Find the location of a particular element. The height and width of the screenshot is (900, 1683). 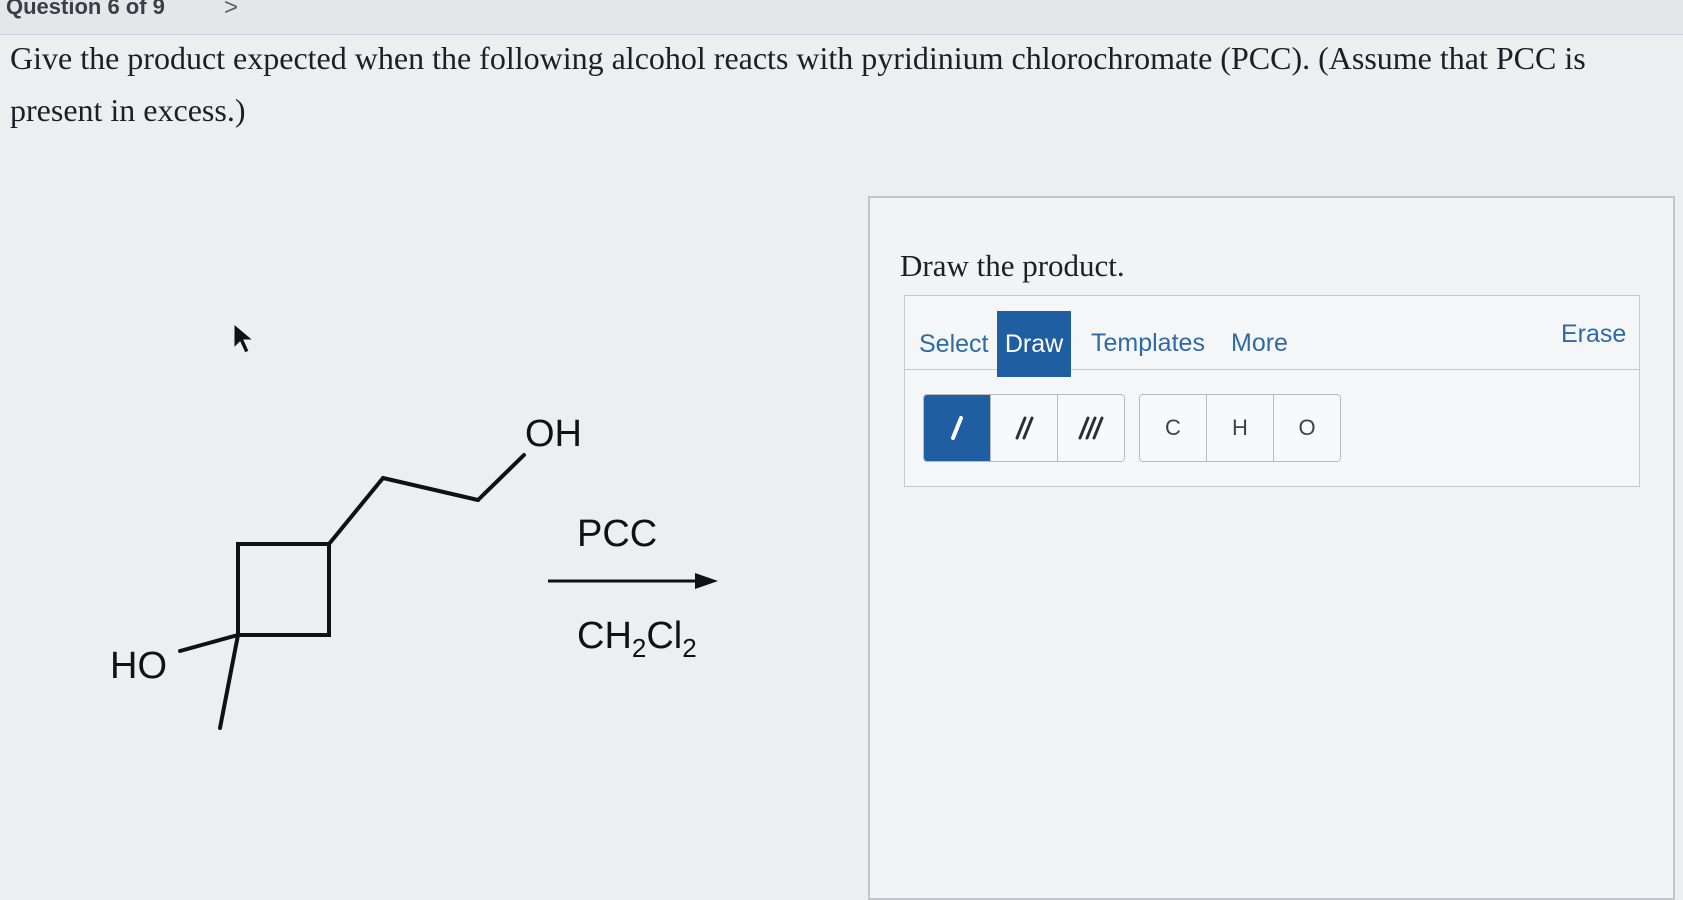

prompt-line-2: present in excess.) is located at coordinates (128, 110).